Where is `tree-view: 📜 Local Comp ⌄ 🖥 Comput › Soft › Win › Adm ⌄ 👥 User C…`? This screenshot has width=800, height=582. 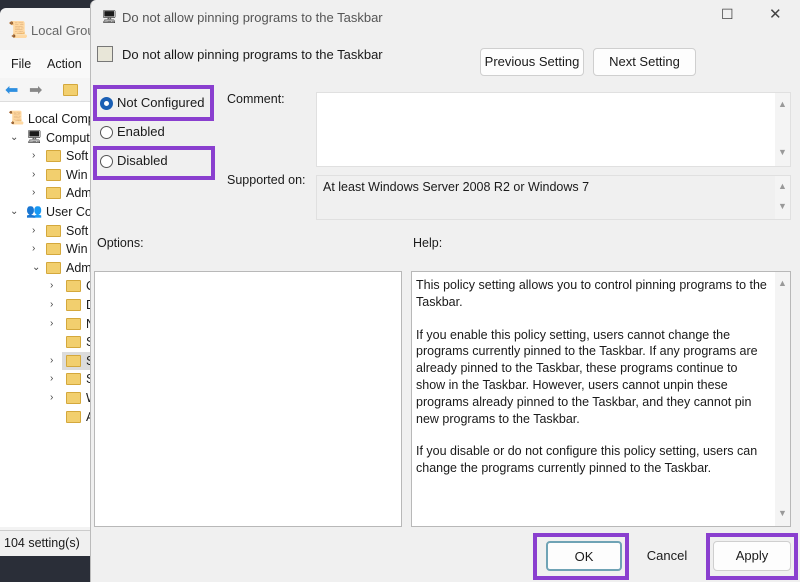
tree-view: 📜 Local Comp ⌄ 🖥 Comput › Soft › Win › Adm ⌄ 👥 User C… is located at coordinates (50, 314).